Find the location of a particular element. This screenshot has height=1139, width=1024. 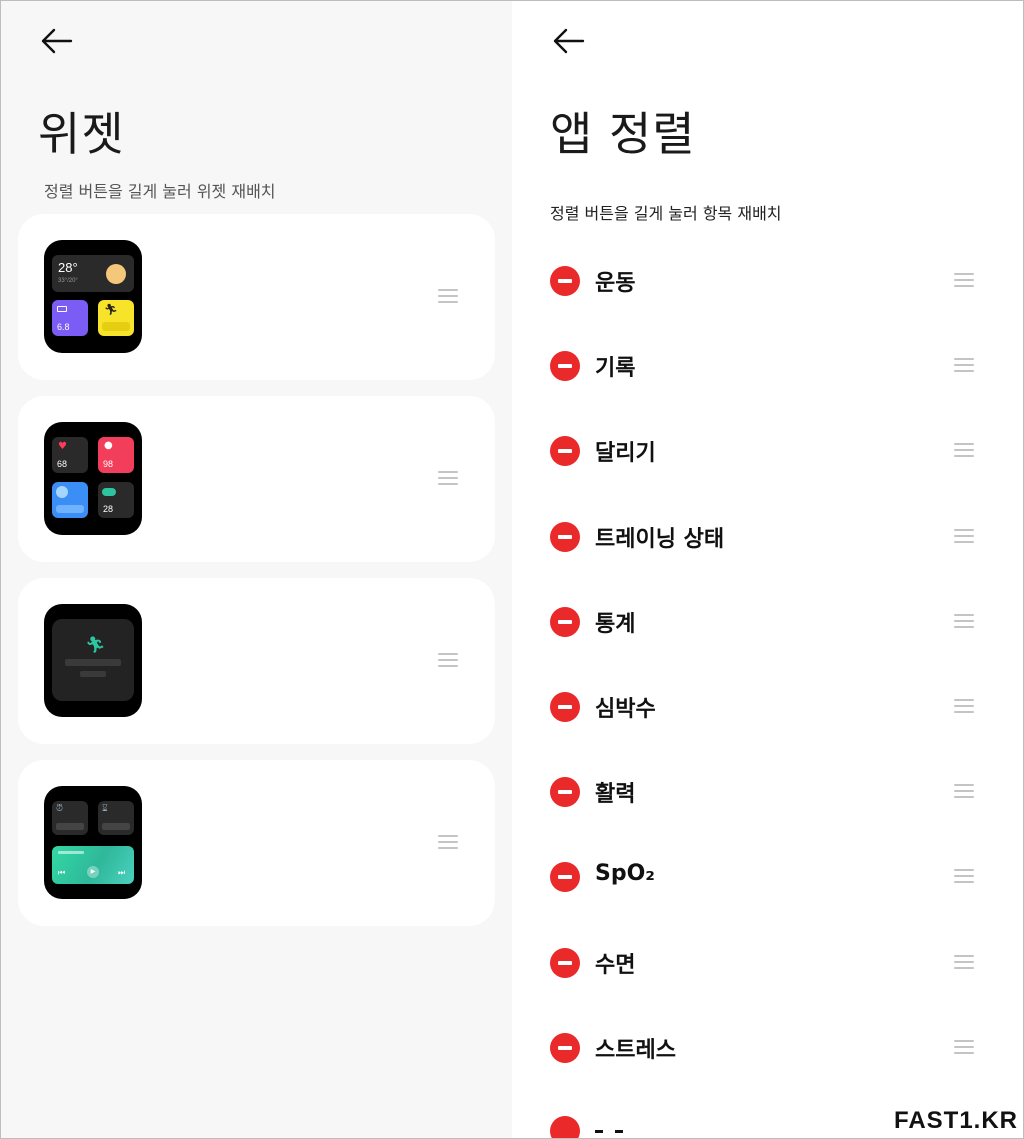

weather-tile: 28° 33°/20° is located at coordinates (93, 273).